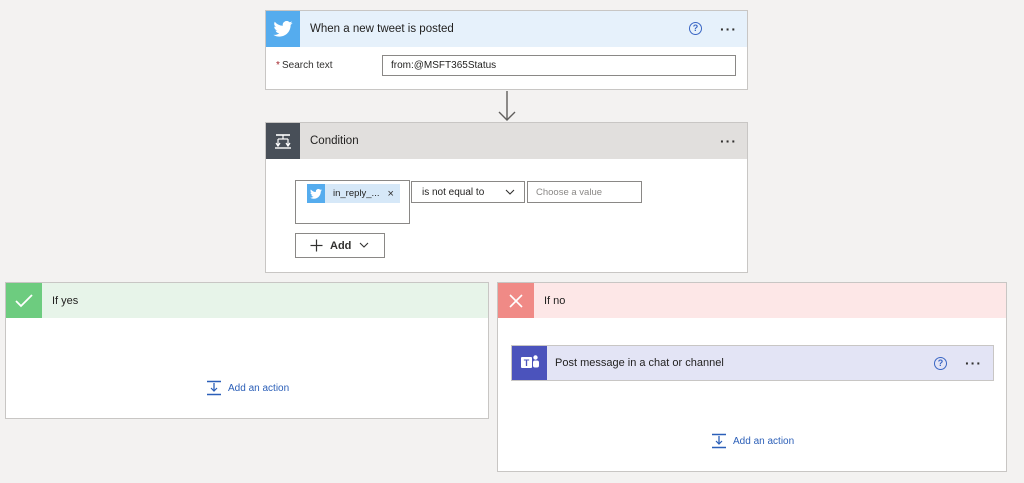 The image size is (1024, 483). Describe the element at coordinates (555, 300) in the screenshot. I see `if-no-title: If no` at that location.